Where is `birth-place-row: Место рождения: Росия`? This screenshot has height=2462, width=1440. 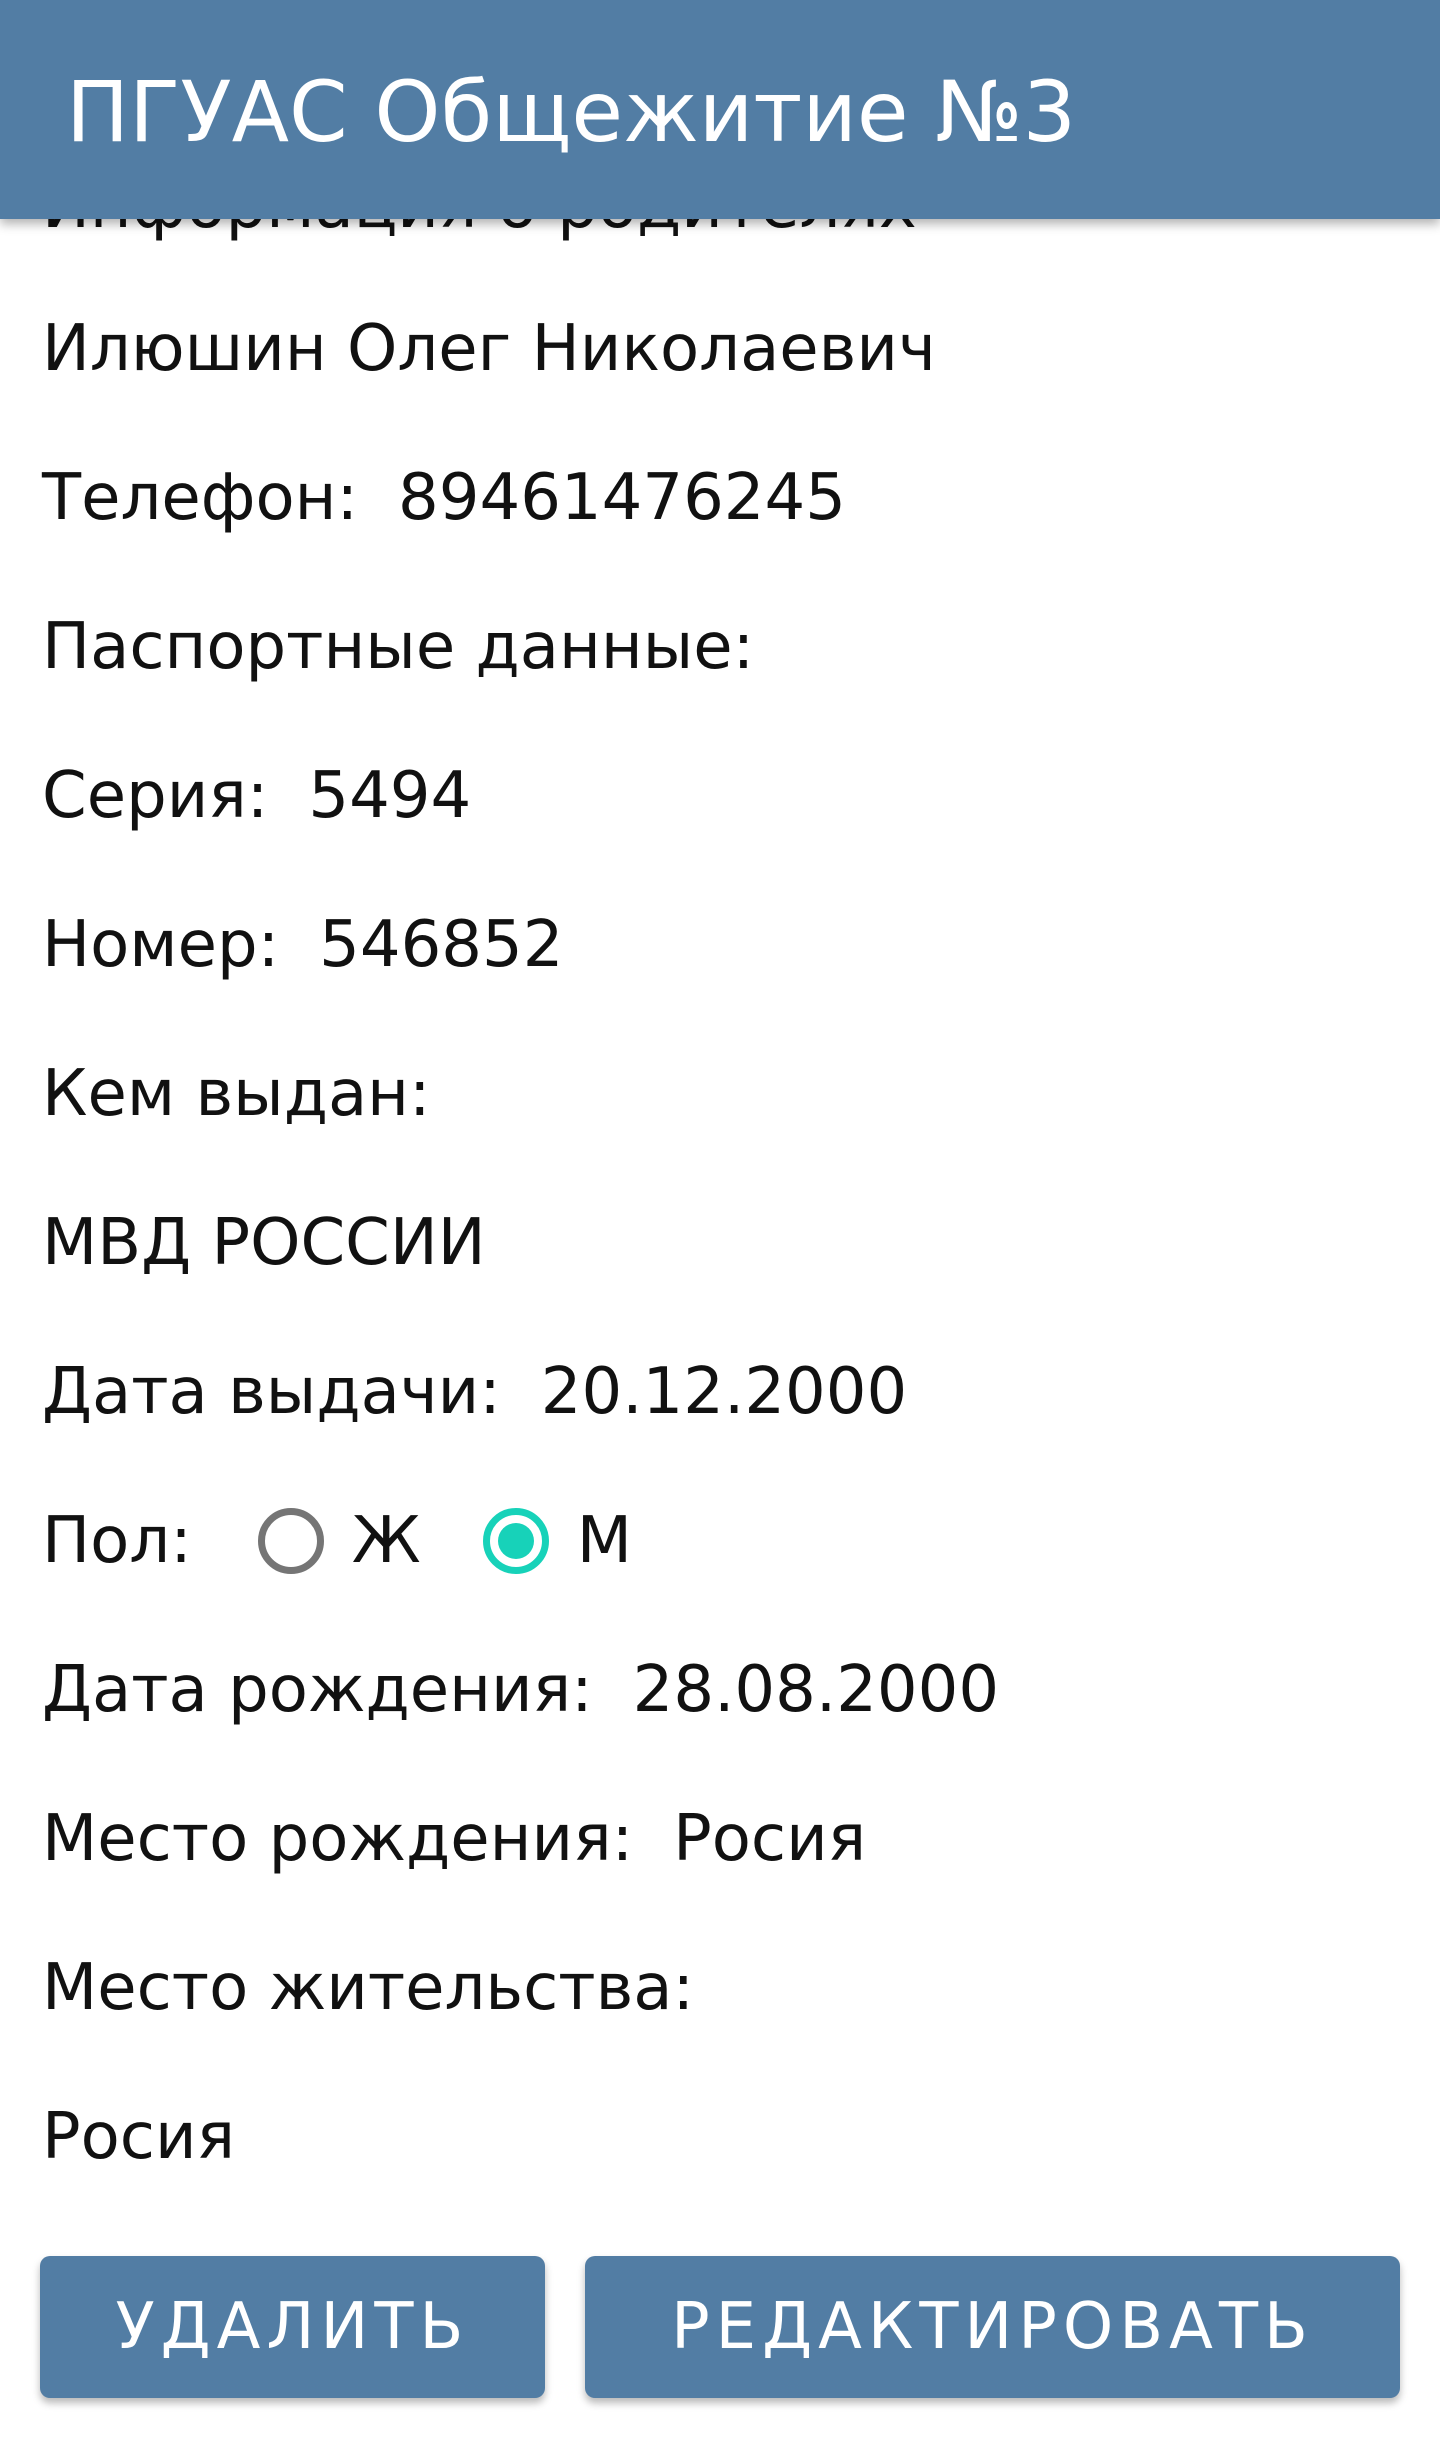
birth-place-row: Место рождения: Росия is located at coordinates (454, 1839).